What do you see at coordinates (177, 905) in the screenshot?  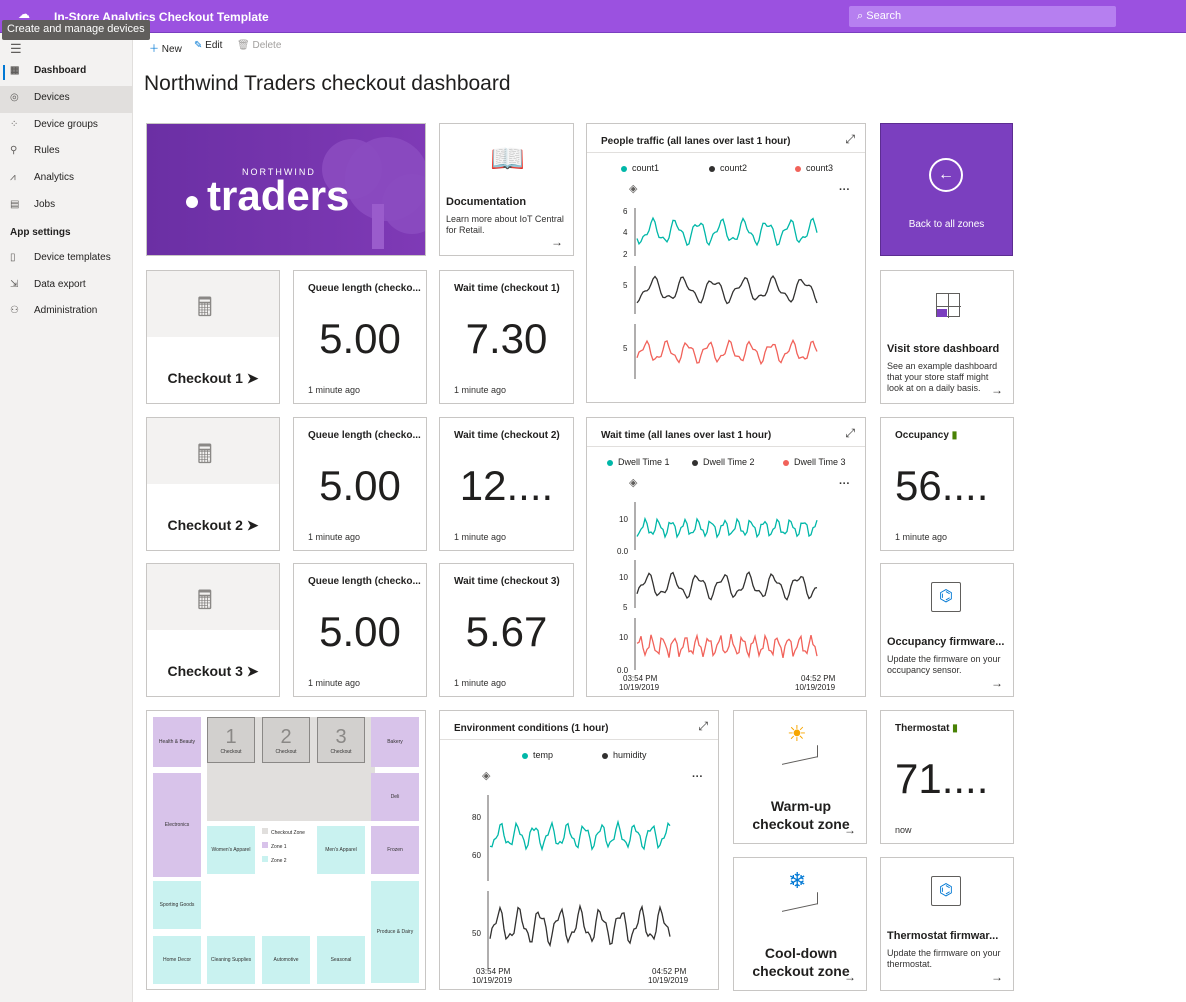 I see `zone-sporting-goods: Sporting Goods` at bounding box center [177, 905].